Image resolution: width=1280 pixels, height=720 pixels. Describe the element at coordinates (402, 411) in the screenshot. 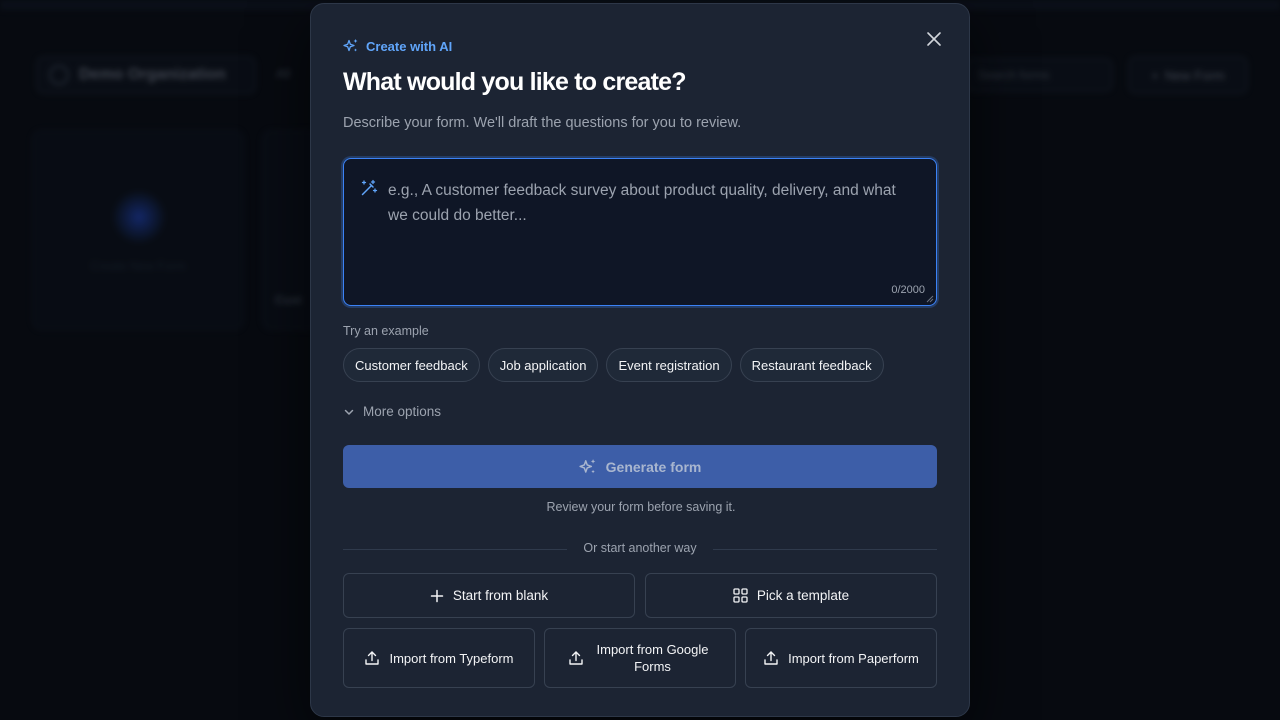

I see `more-options-label: More options` at that location.